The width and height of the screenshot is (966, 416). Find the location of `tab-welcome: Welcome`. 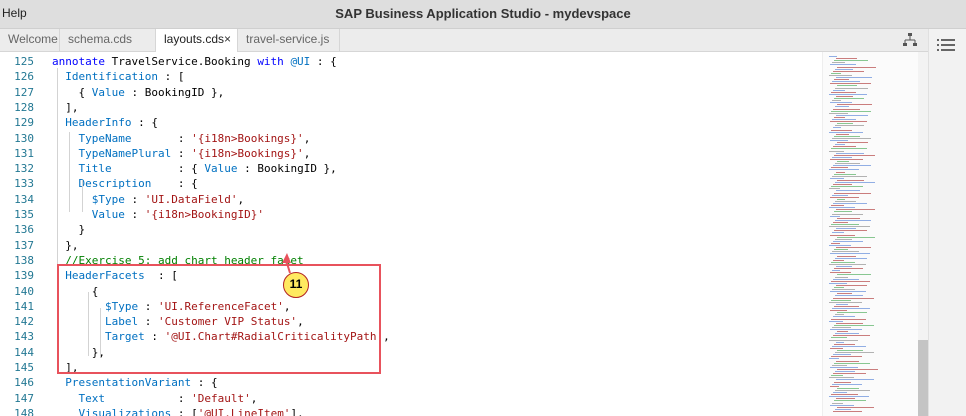

tab-welcome: Welcome is located at coordinates (30, 40).